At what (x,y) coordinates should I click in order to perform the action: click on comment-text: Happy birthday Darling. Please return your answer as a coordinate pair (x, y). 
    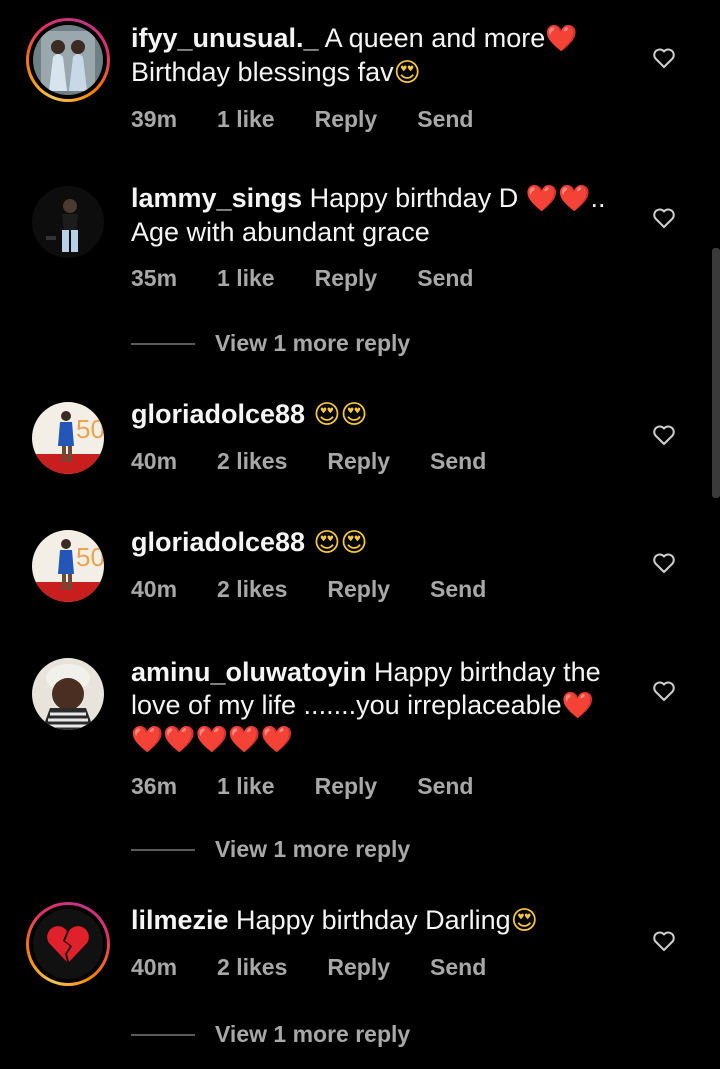
    Looking at the image, I should click on (369, 920).